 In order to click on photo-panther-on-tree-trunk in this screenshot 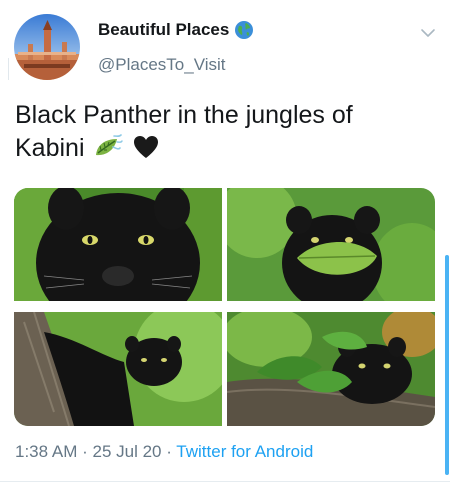, I will do `click(118, 369)`.